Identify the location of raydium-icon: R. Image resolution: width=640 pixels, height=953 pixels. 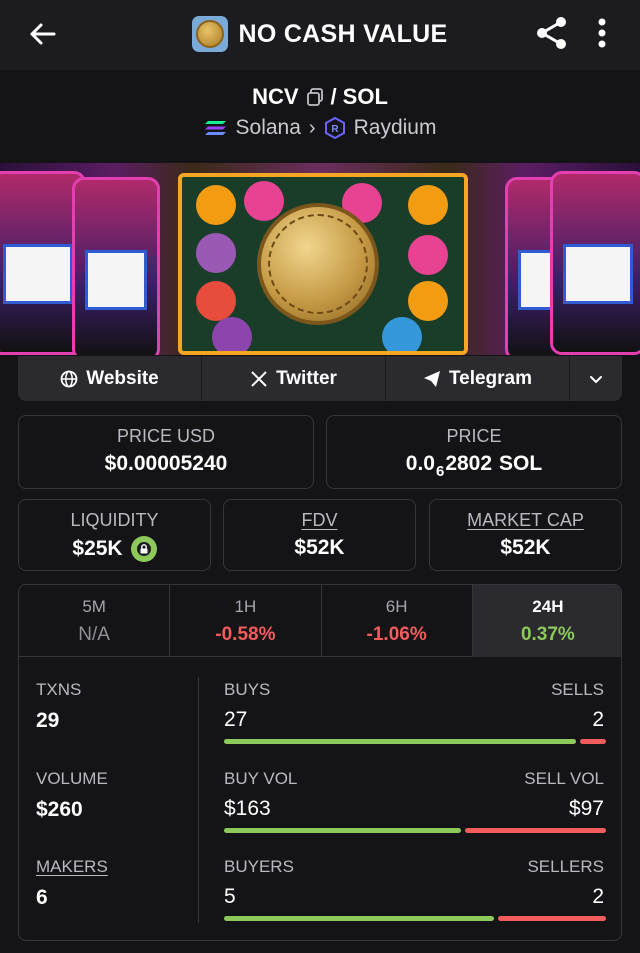
(334, 128).